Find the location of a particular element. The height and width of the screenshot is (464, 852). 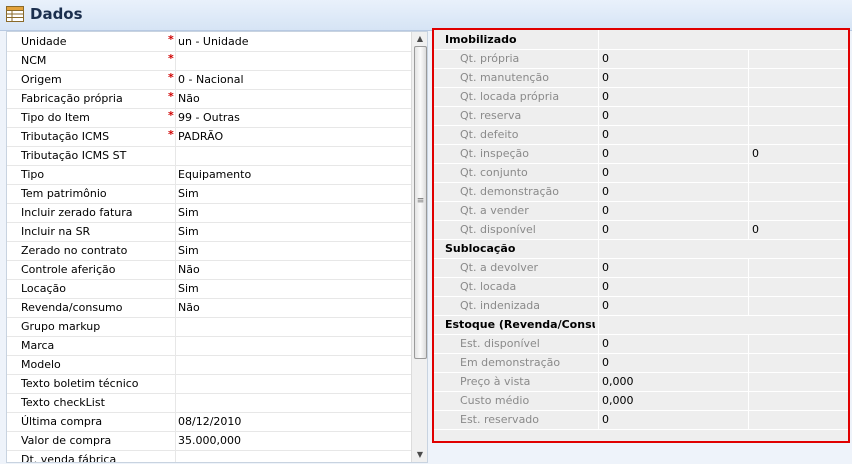

property-row: NCM * is located at coordinates (209, 61).